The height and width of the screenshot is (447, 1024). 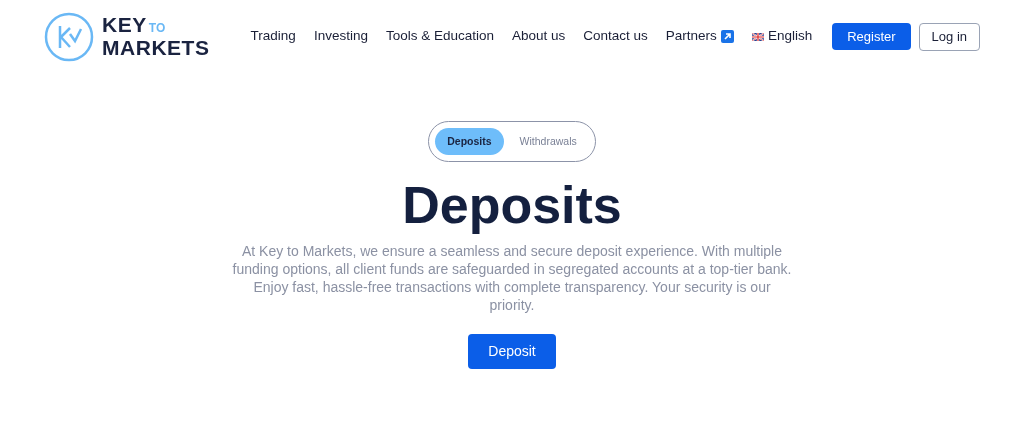 What do you see at coordinates (69, 36) in the screenshot?
I see `logo-icon` at bounding box center [69, 36].